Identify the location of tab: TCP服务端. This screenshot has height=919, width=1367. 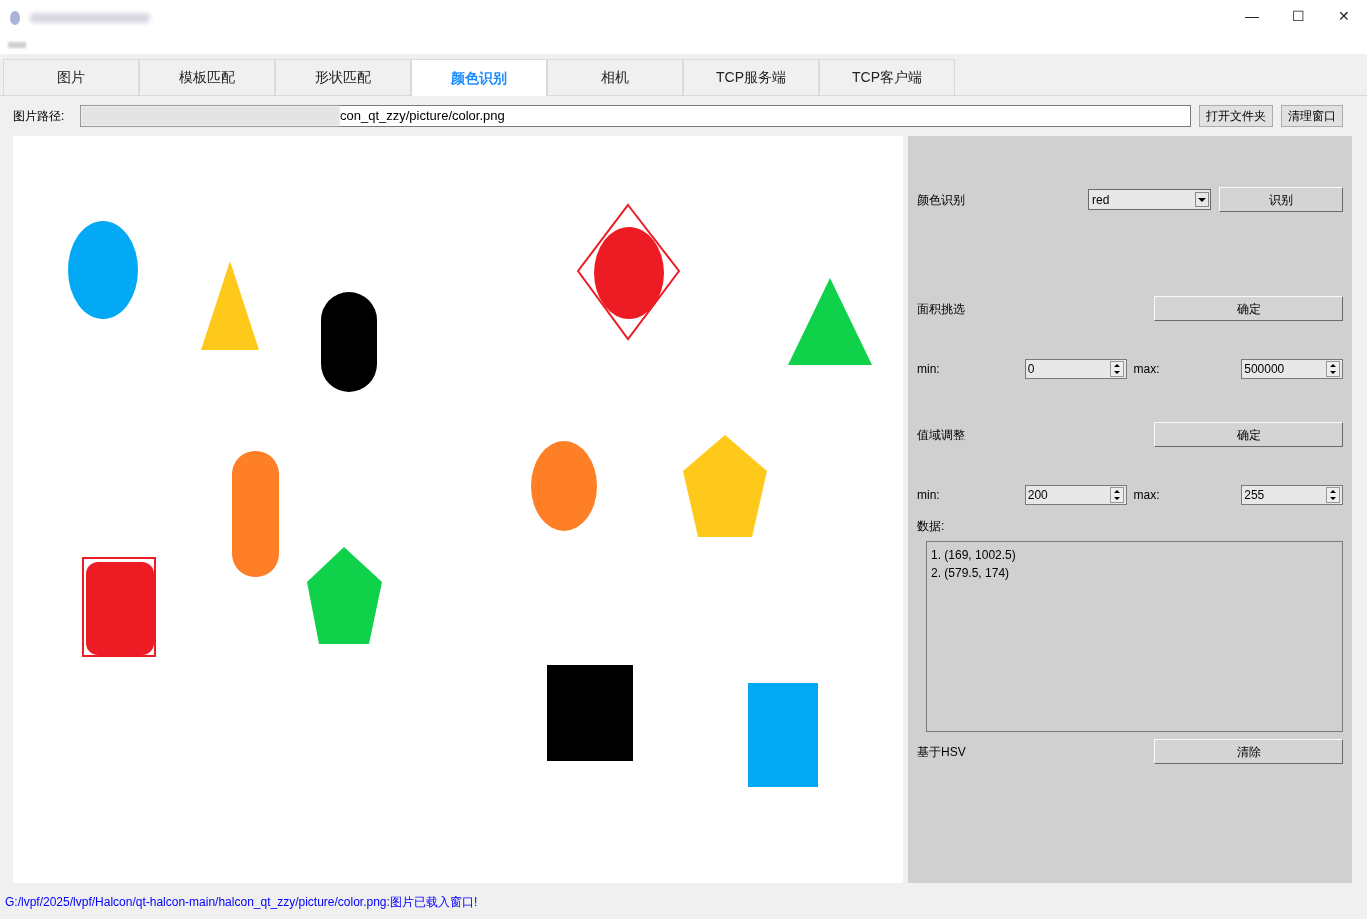
(751, 77).